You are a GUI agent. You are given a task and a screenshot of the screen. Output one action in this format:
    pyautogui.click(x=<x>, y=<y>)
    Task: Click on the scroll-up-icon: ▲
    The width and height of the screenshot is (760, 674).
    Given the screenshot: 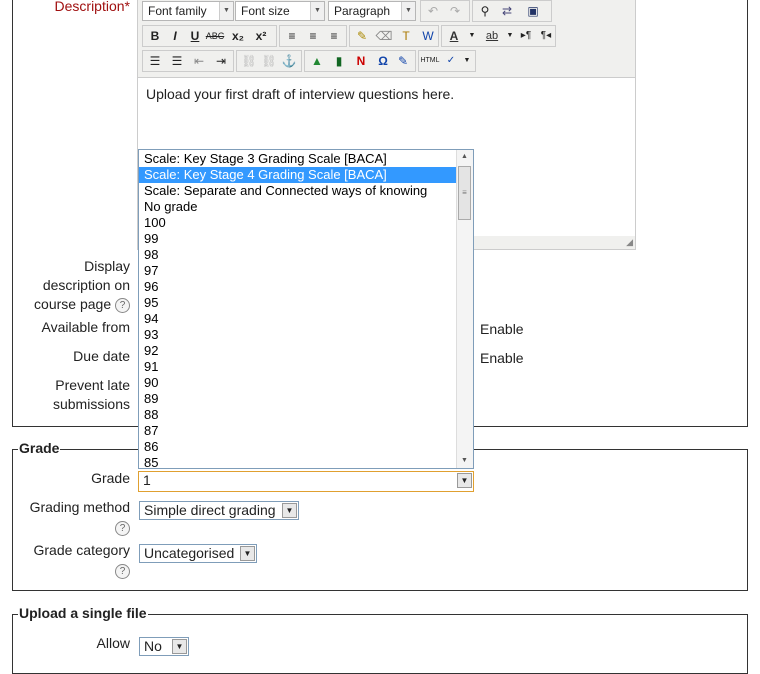 What is the action you would take?
    pyautogui.click(x=464, y=157)
    